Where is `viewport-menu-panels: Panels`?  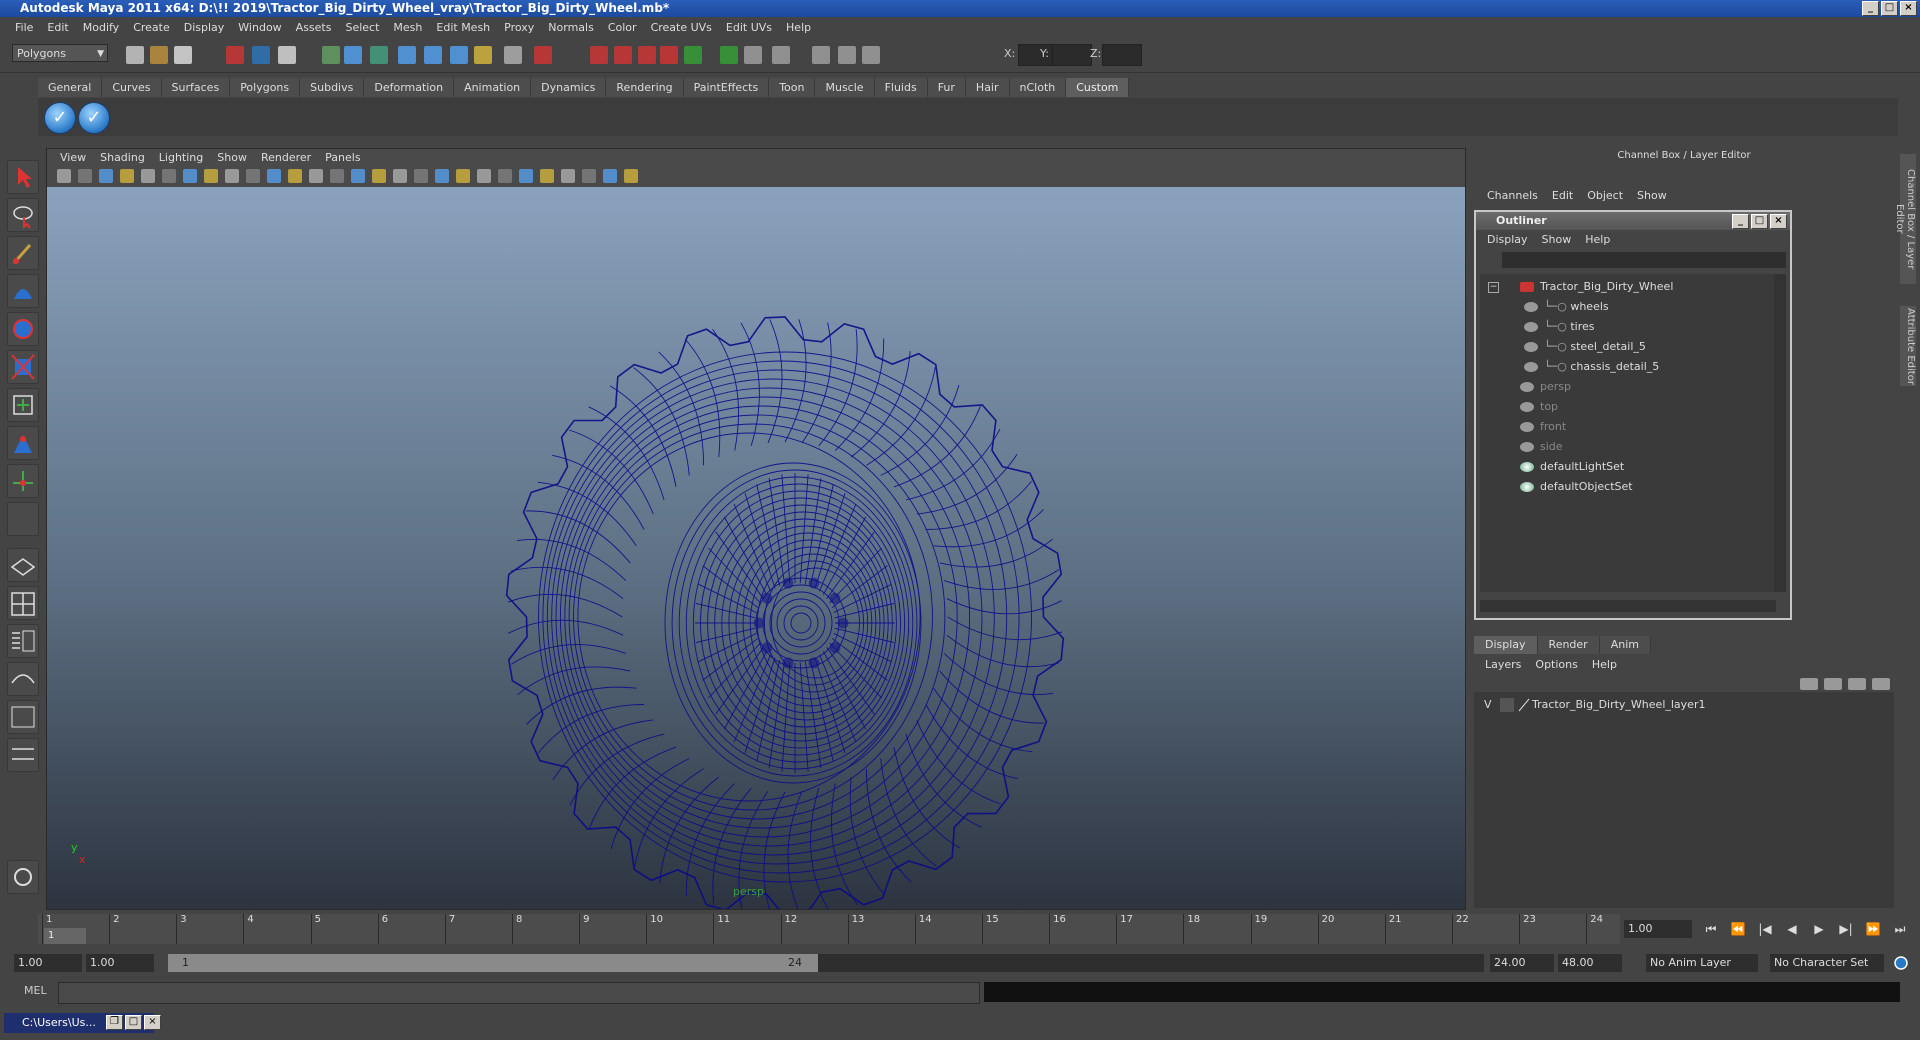 viewport-menu-panels: Panels is located at coordinates (342, 158).